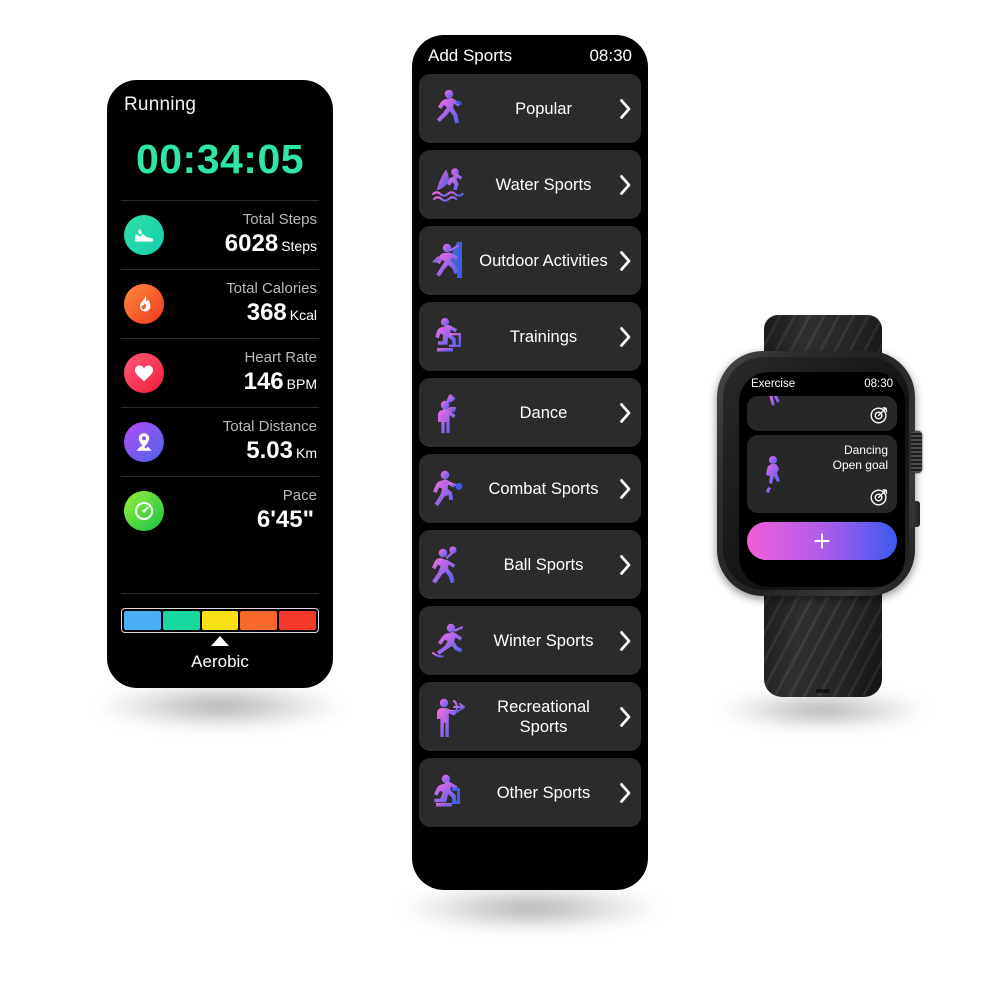 Image resolution: width=1000 pixels, height=1000 pixels. I want to click on stat-unit: Kcal, so click(303, 314).